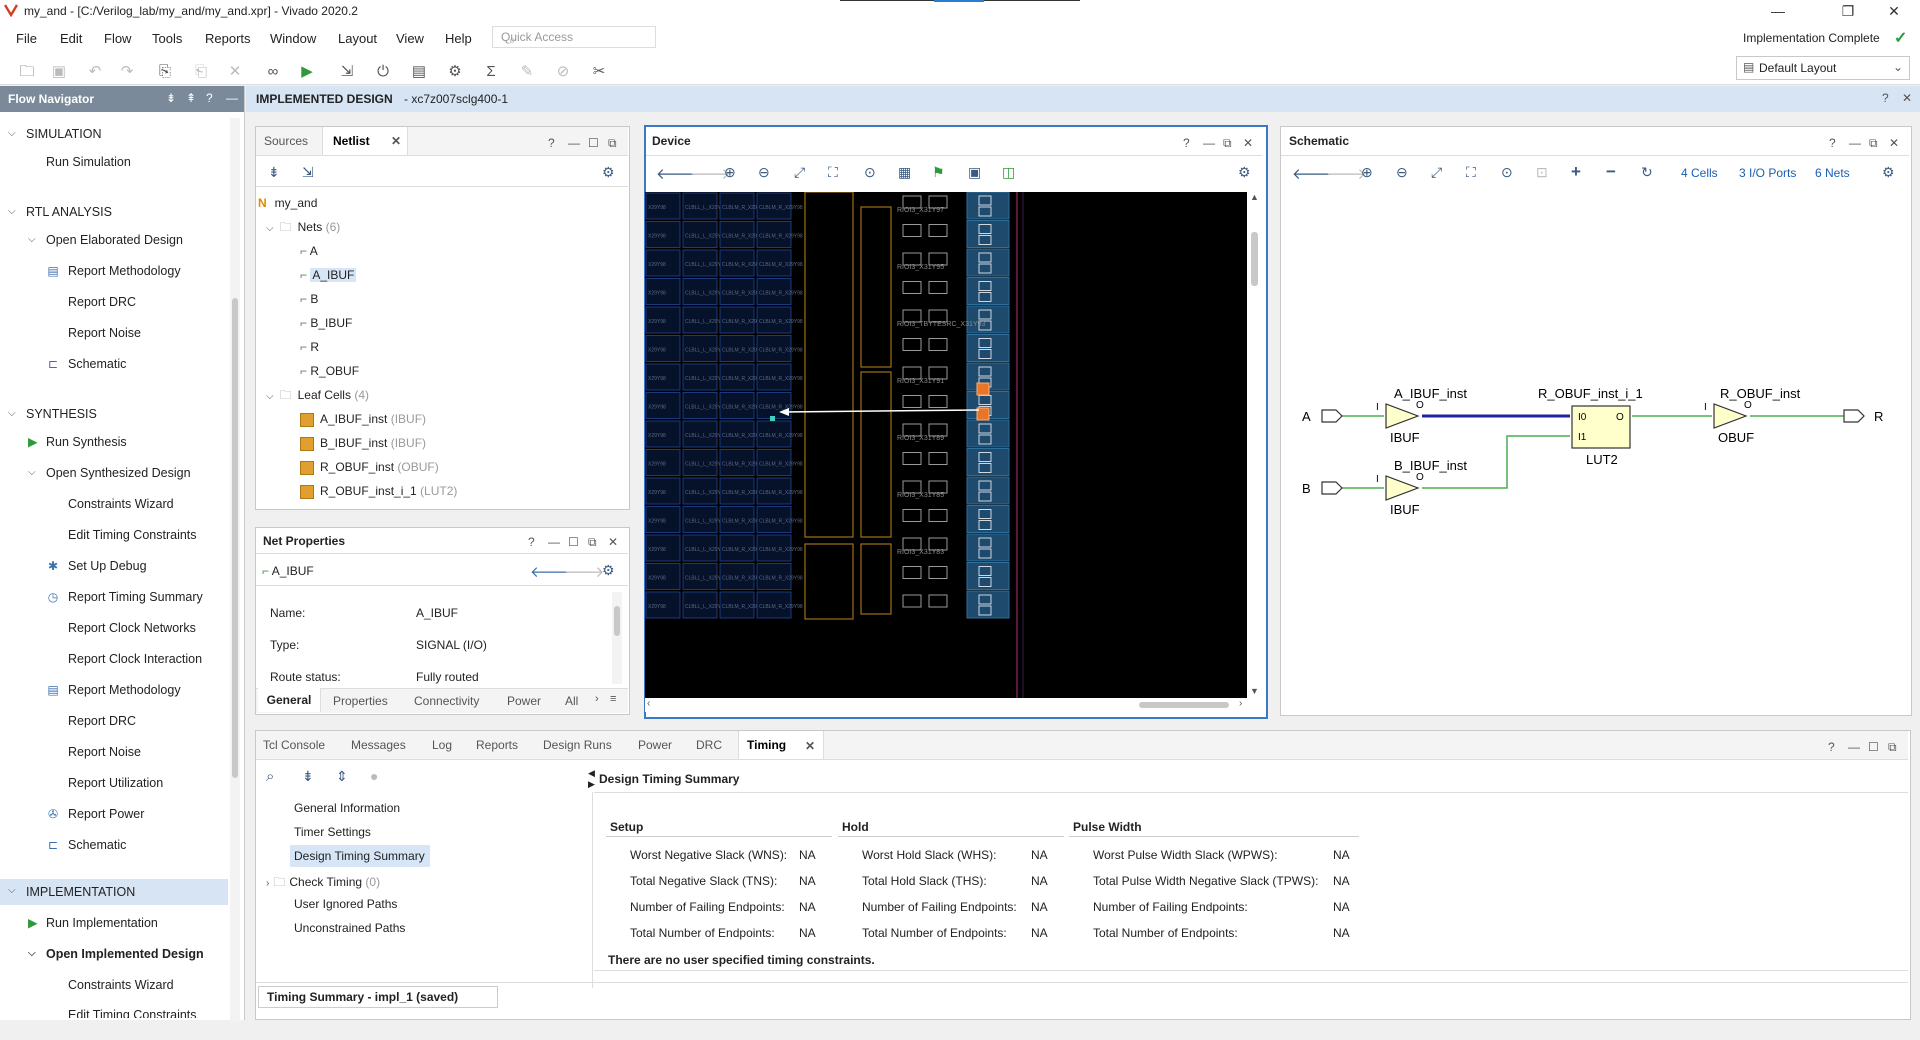  What do you see at coordinates (114, 814) in the screenshot?
I see `syn-report-power: ✇ Report Power` at bounding box center [114, 814].